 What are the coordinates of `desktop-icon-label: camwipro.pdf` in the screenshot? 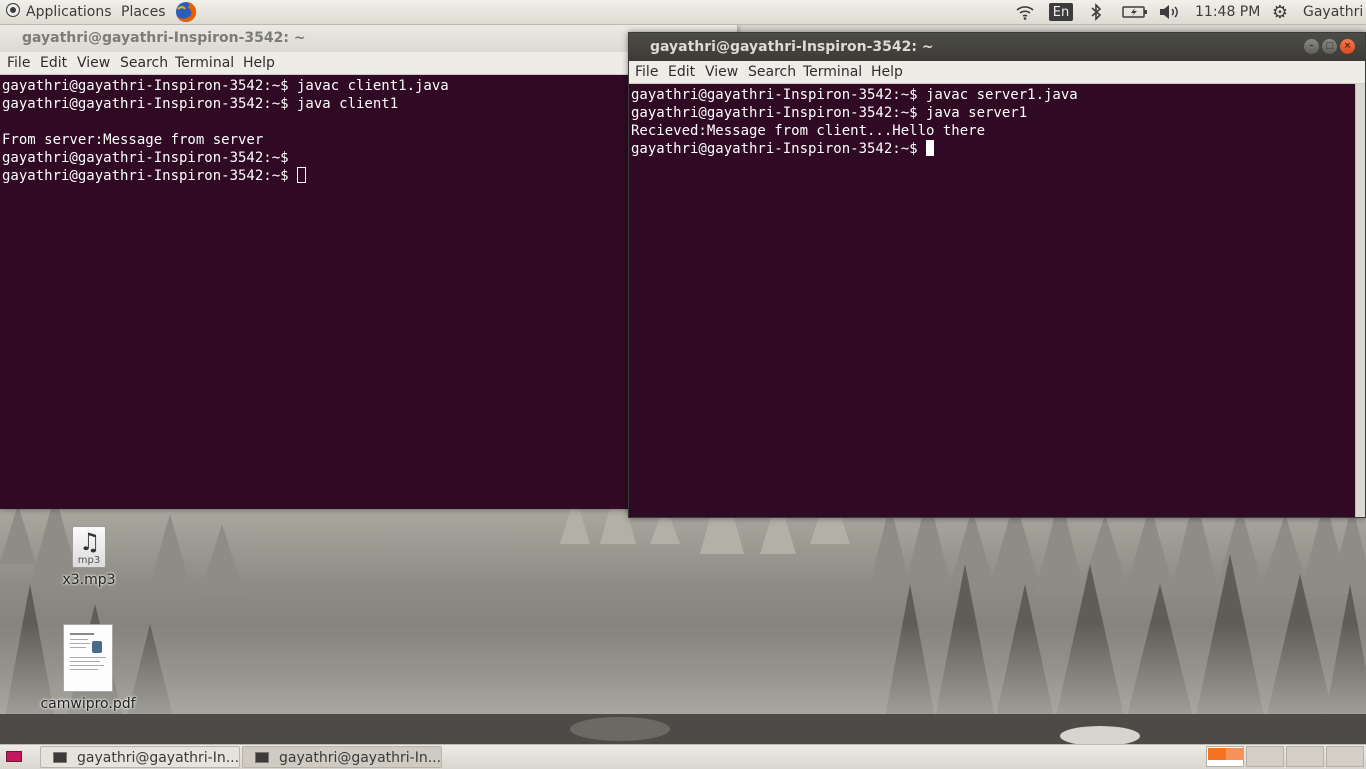 It's located at (88, 704).